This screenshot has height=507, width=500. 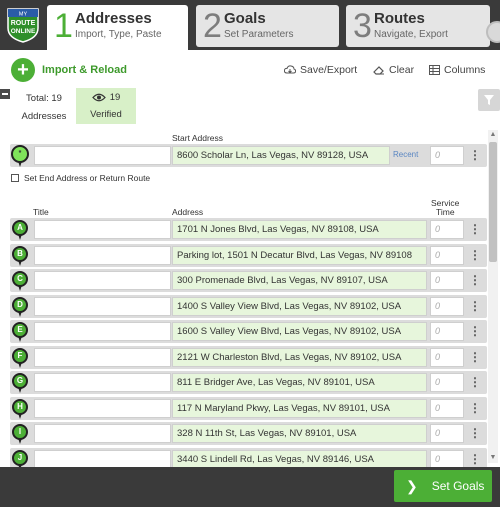 What do you see at coordinates (458, 486) in the screenshot?
I see `set-goals-label: Set Goals` at bounding box center [458, 486].